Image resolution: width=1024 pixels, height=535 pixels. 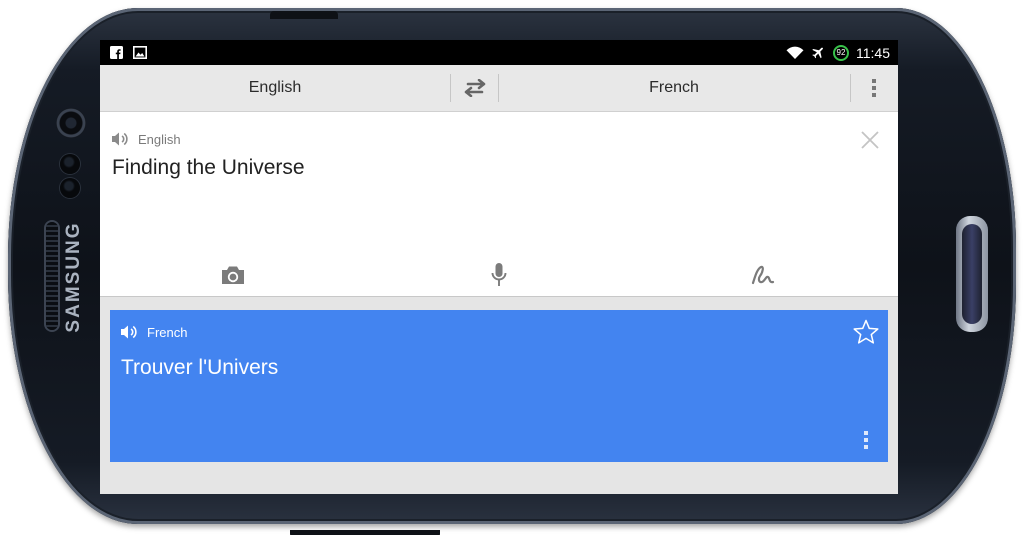 I want to click on target-language-label: French, so click(x=674, y=87).